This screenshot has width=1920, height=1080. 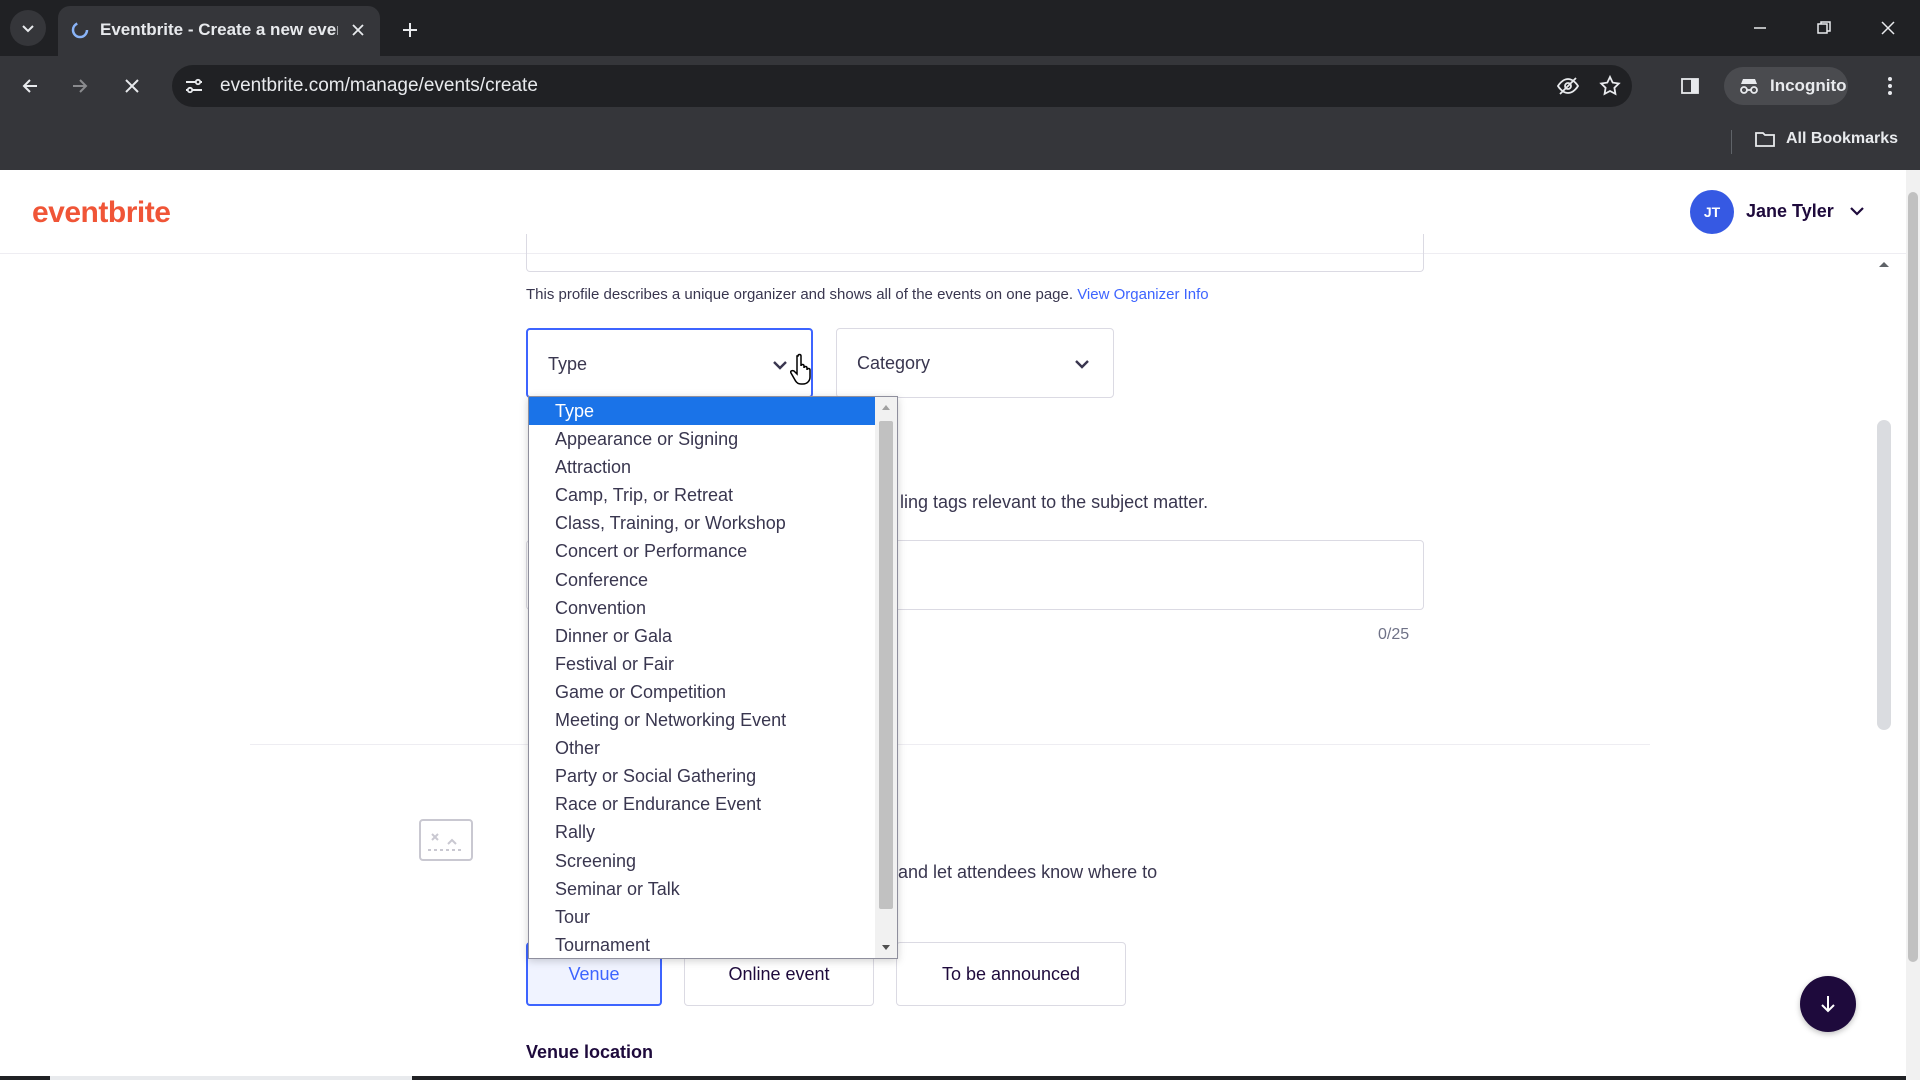 I want to click on page-scrollbar, so click(x=1913, y=625).